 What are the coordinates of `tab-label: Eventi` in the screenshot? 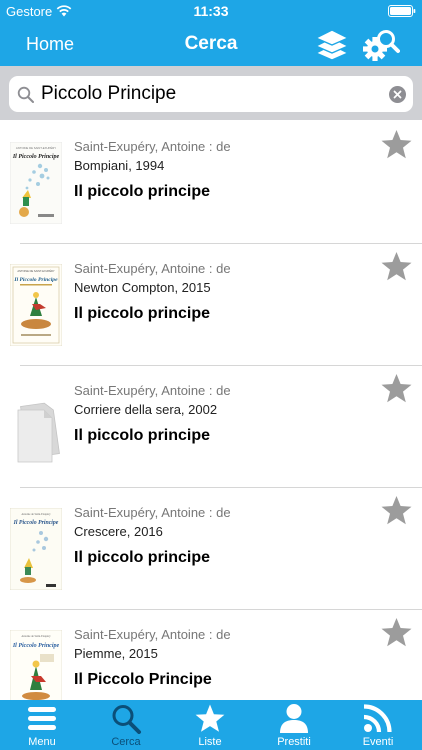 It's located at (378, 742).